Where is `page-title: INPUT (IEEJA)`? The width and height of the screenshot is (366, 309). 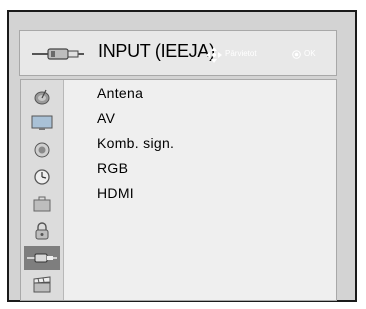 page-title: INPUT (IEEJA) is located at coordinates (156, 51).